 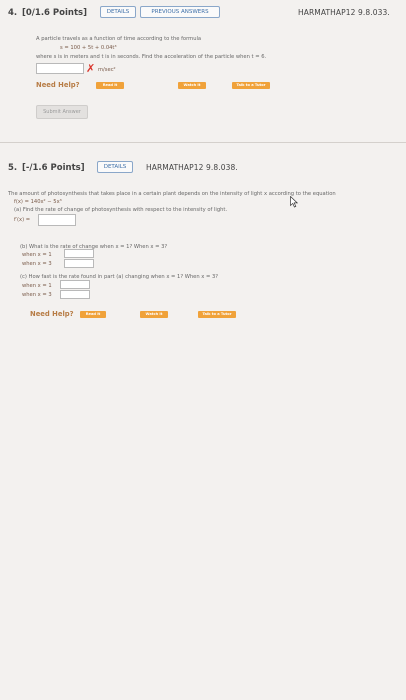 I want to click on q4-details-button: DETAILS, so click(x=118, y=12).